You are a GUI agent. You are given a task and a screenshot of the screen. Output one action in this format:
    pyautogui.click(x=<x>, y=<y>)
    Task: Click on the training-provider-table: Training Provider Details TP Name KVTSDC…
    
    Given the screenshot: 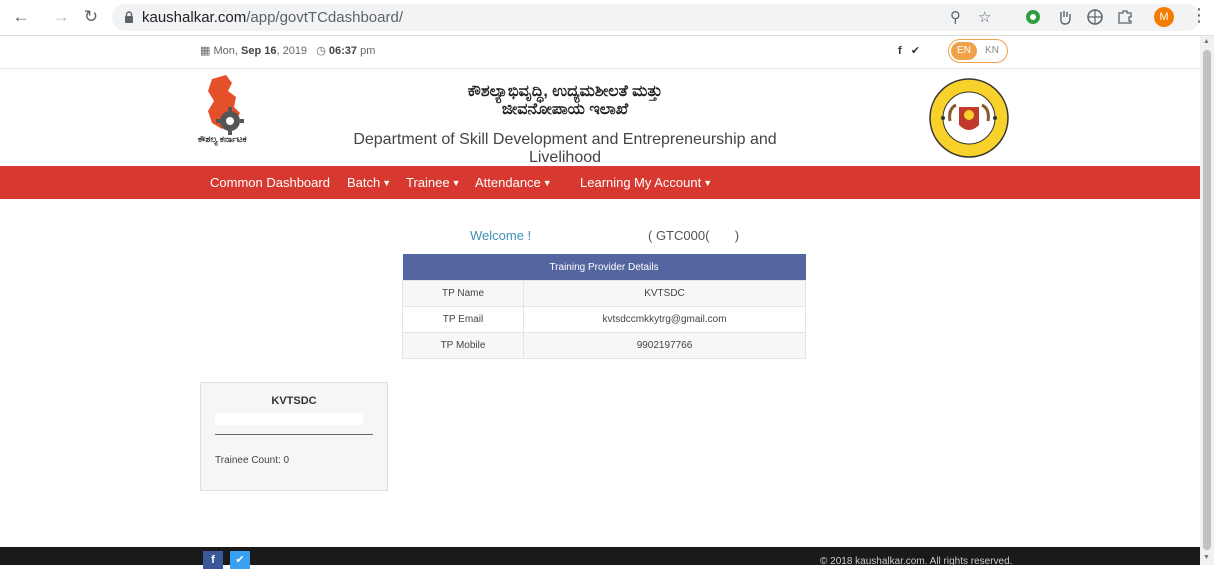 What is the action you would take?
    pyautogui.click(x=604, y=306)
    